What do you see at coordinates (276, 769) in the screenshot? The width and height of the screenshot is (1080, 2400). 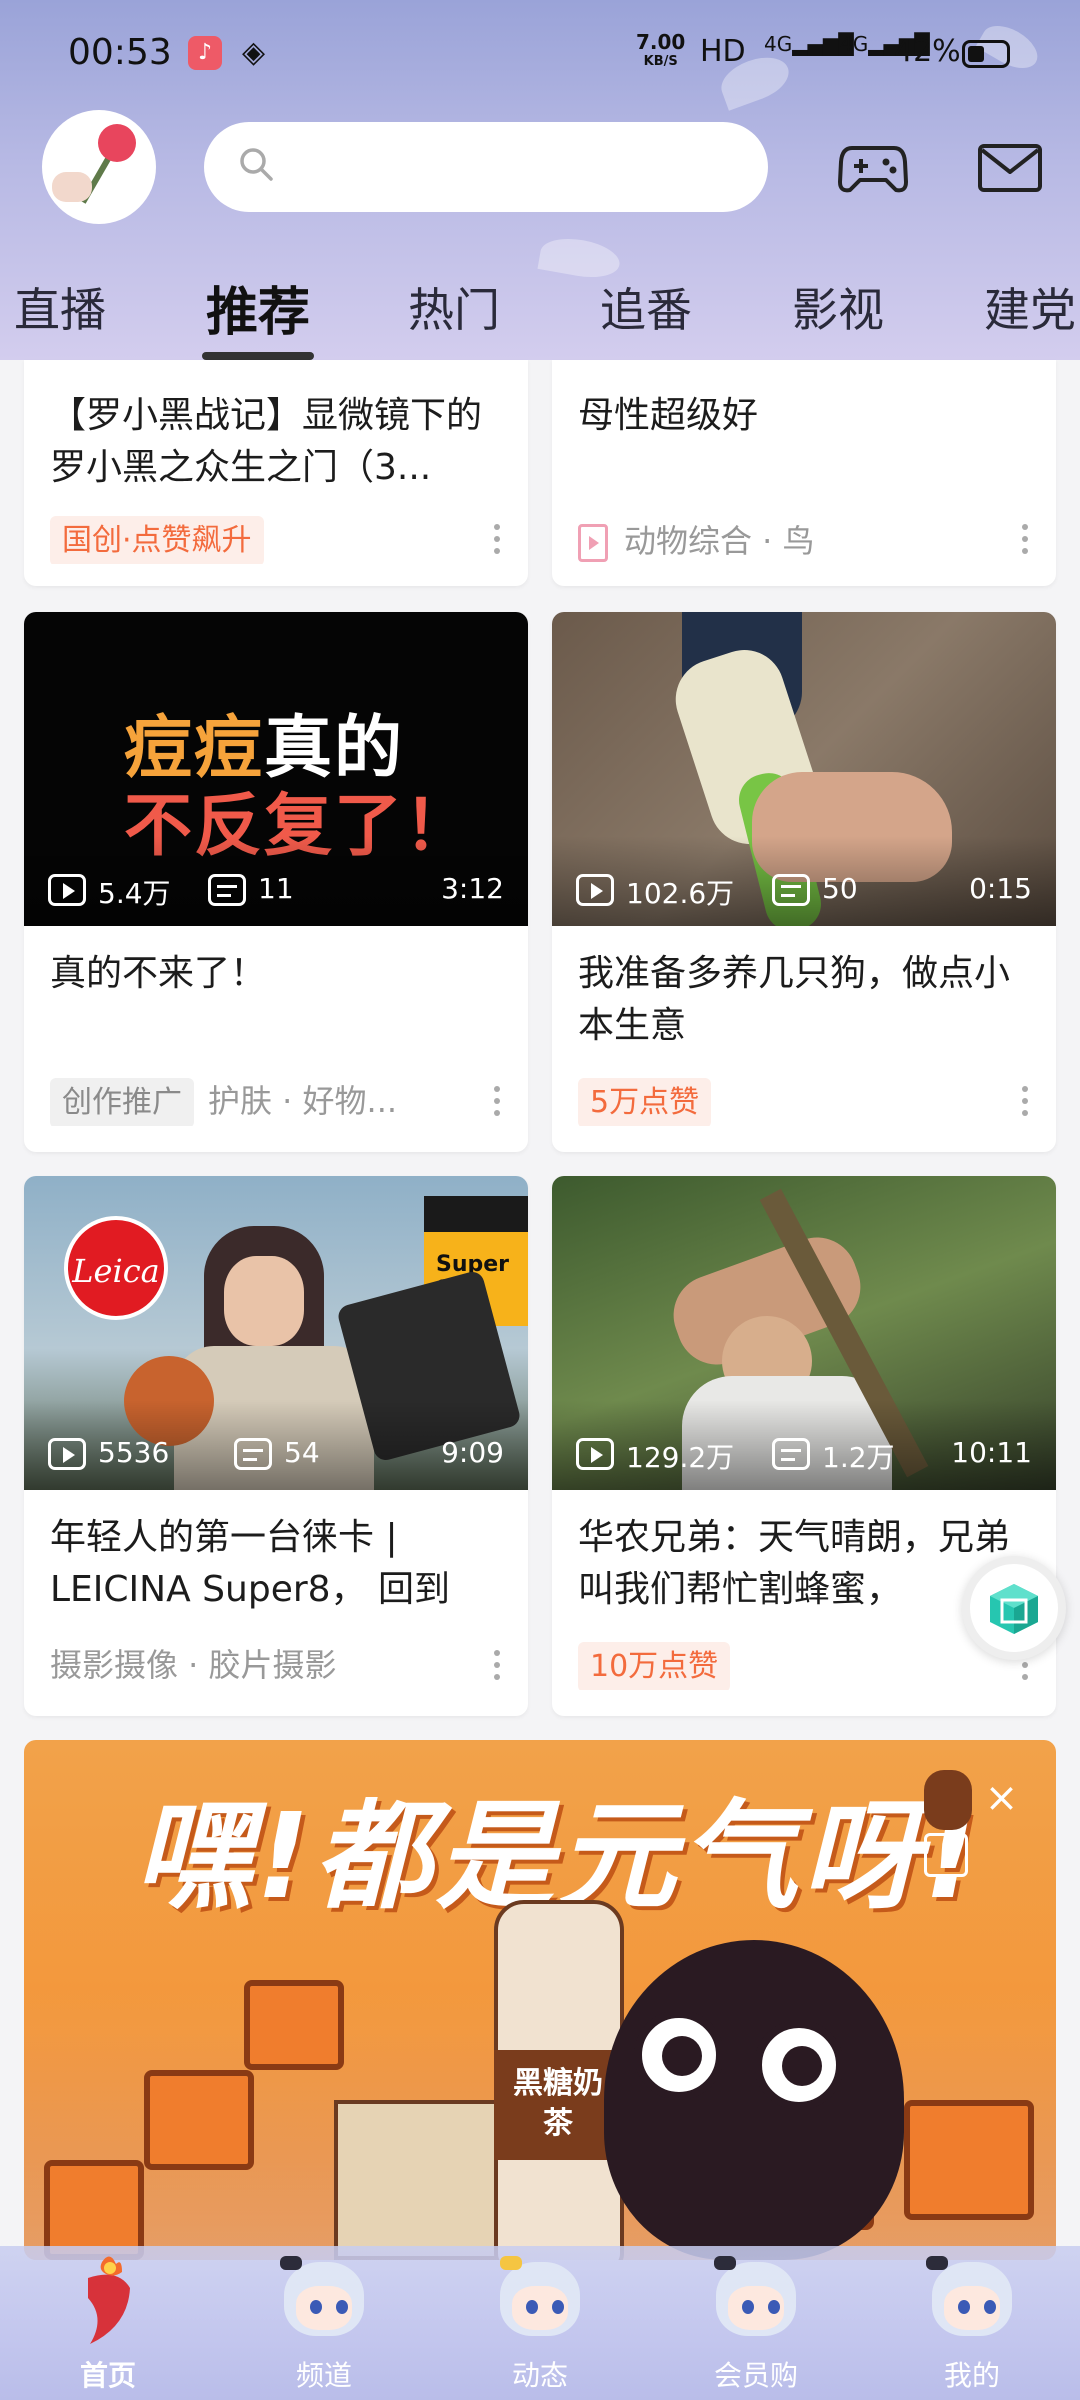 I see `video-thumbnail: 痘痘真的 不反复了！ 5.4万 11 3:12` at bounding box center [276, 769].